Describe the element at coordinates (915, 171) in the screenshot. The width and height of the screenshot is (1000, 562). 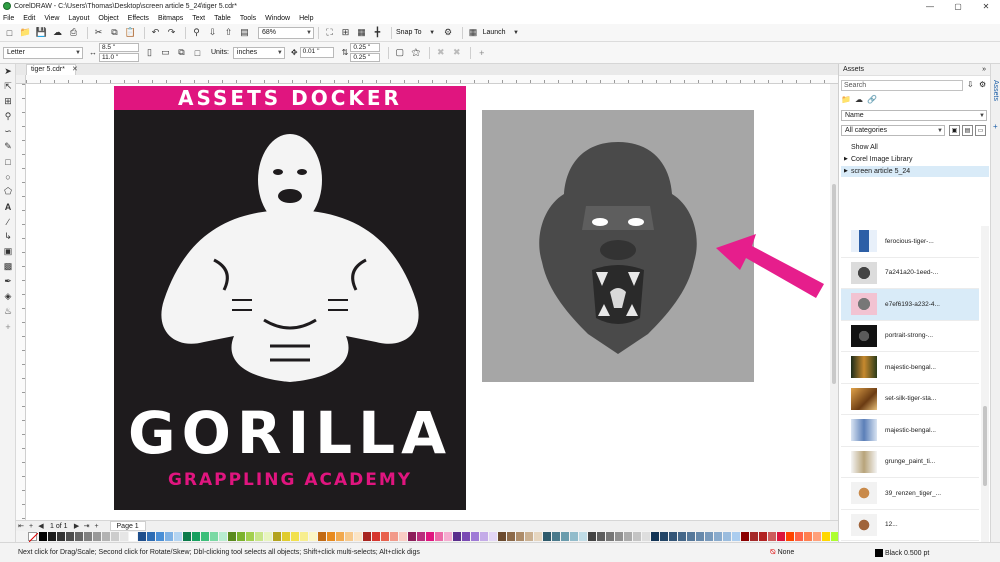
I see `library-screen-article: ▶ screen article 5_24` at that location.